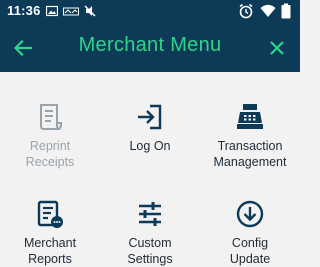 The image size is (320, 267). Describe the element at coordinates (150, 251) in the screenshot. I see `menu-item-label: Custom Settings` at that location.